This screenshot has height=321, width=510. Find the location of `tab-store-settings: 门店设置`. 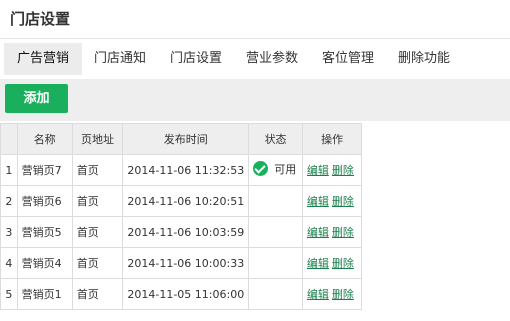

tab-store-settings: 门店设置 is located at coordinates (196, 59).